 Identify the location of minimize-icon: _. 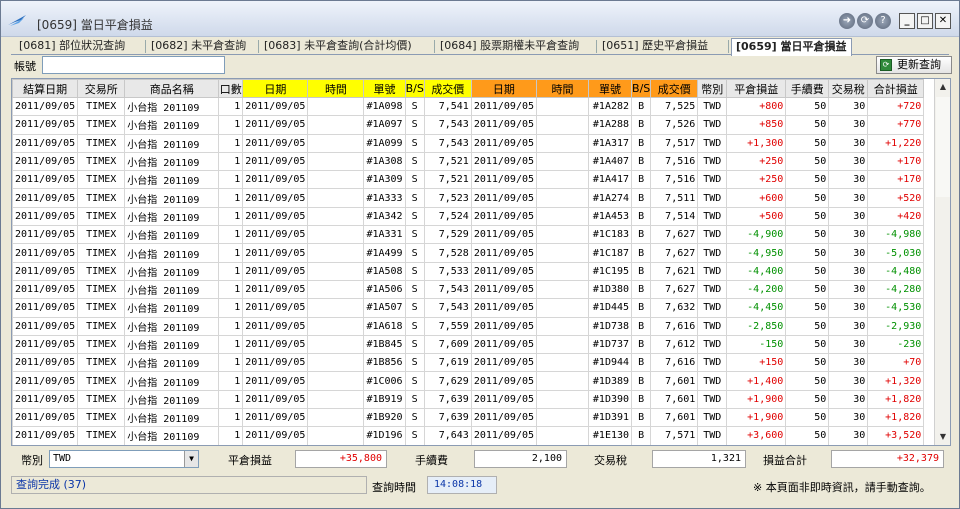
(907, 21).